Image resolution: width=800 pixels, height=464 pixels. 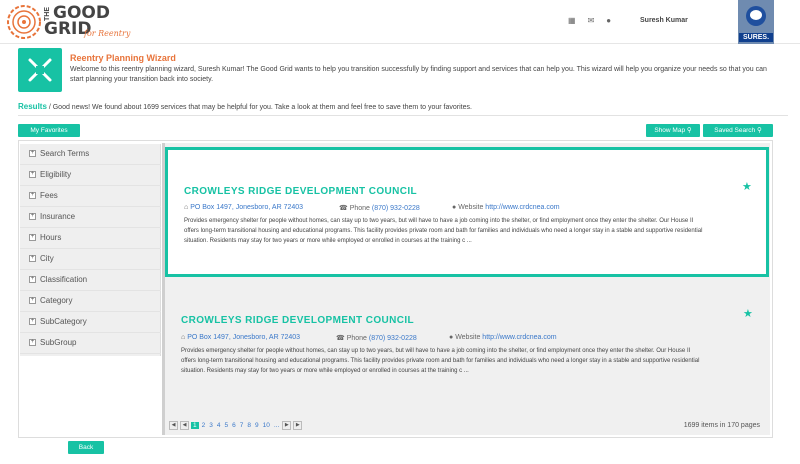 What do you see at coordinates (71, 22) in the screenshot?
I see `the-good-grid-logo: THE GOOD GRID for Reentry` at bounding box center [71, 22].